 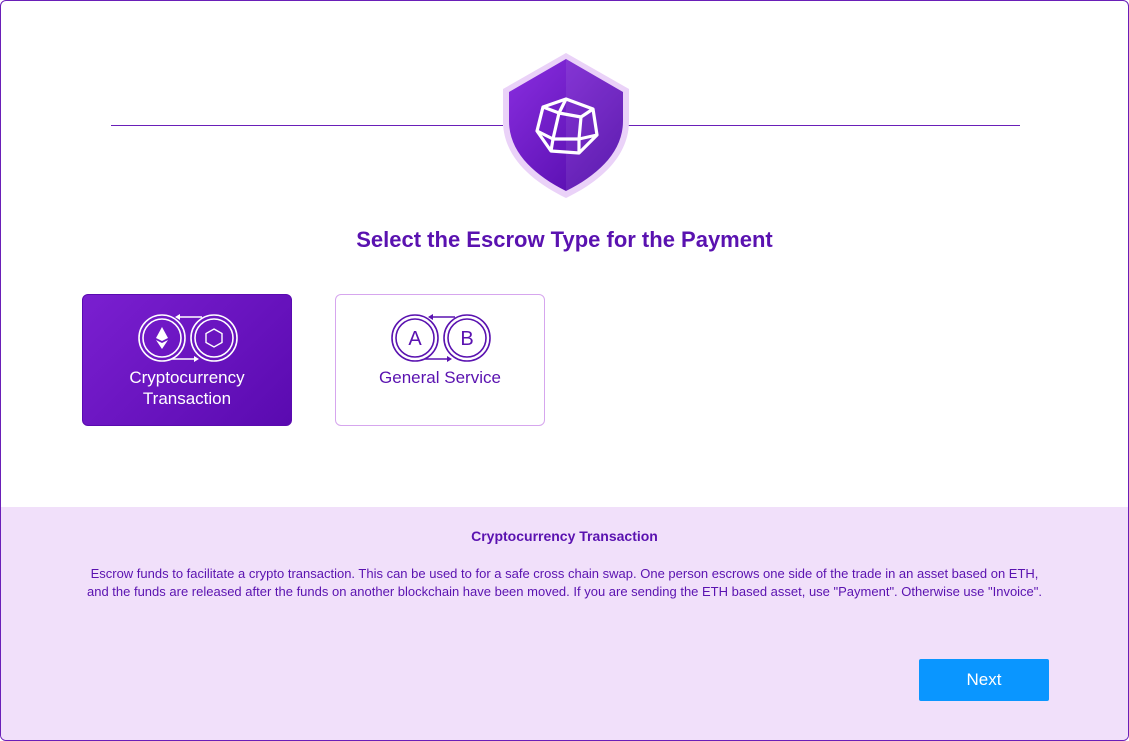 What do you see at coordinates (187, 388) in the screenshot?
I see `option-label: Cryptocurrency Transaction` at bounding box center [187, 388].